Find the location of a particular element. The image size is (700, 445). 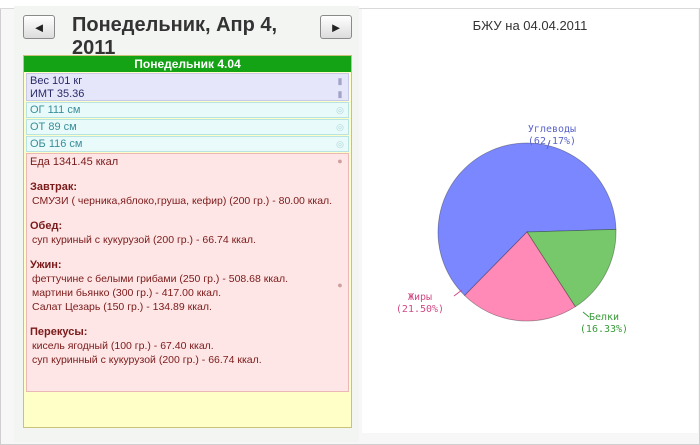

meal-item: Салат Цезарь (150 гр.) - 134.89 ккал. is located at coordinates (122, 307).